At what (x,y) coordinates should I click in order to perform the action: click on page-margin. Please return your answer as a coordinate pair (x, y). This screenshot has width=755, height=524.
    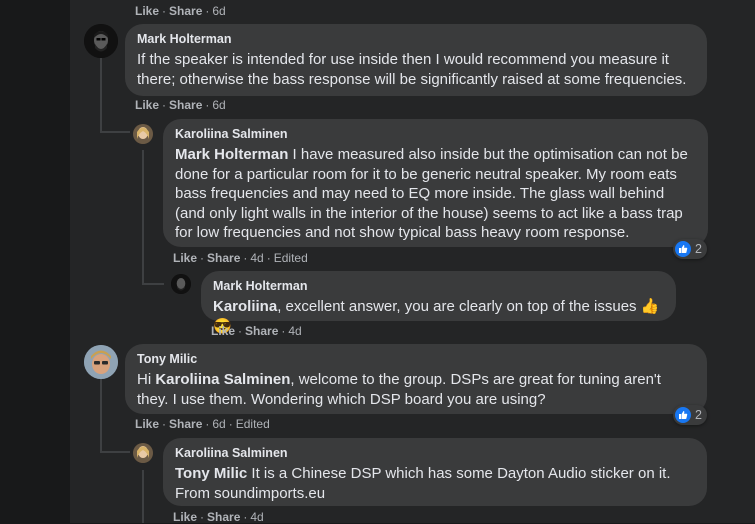
    Looking at the image, I should click on (35, 261).